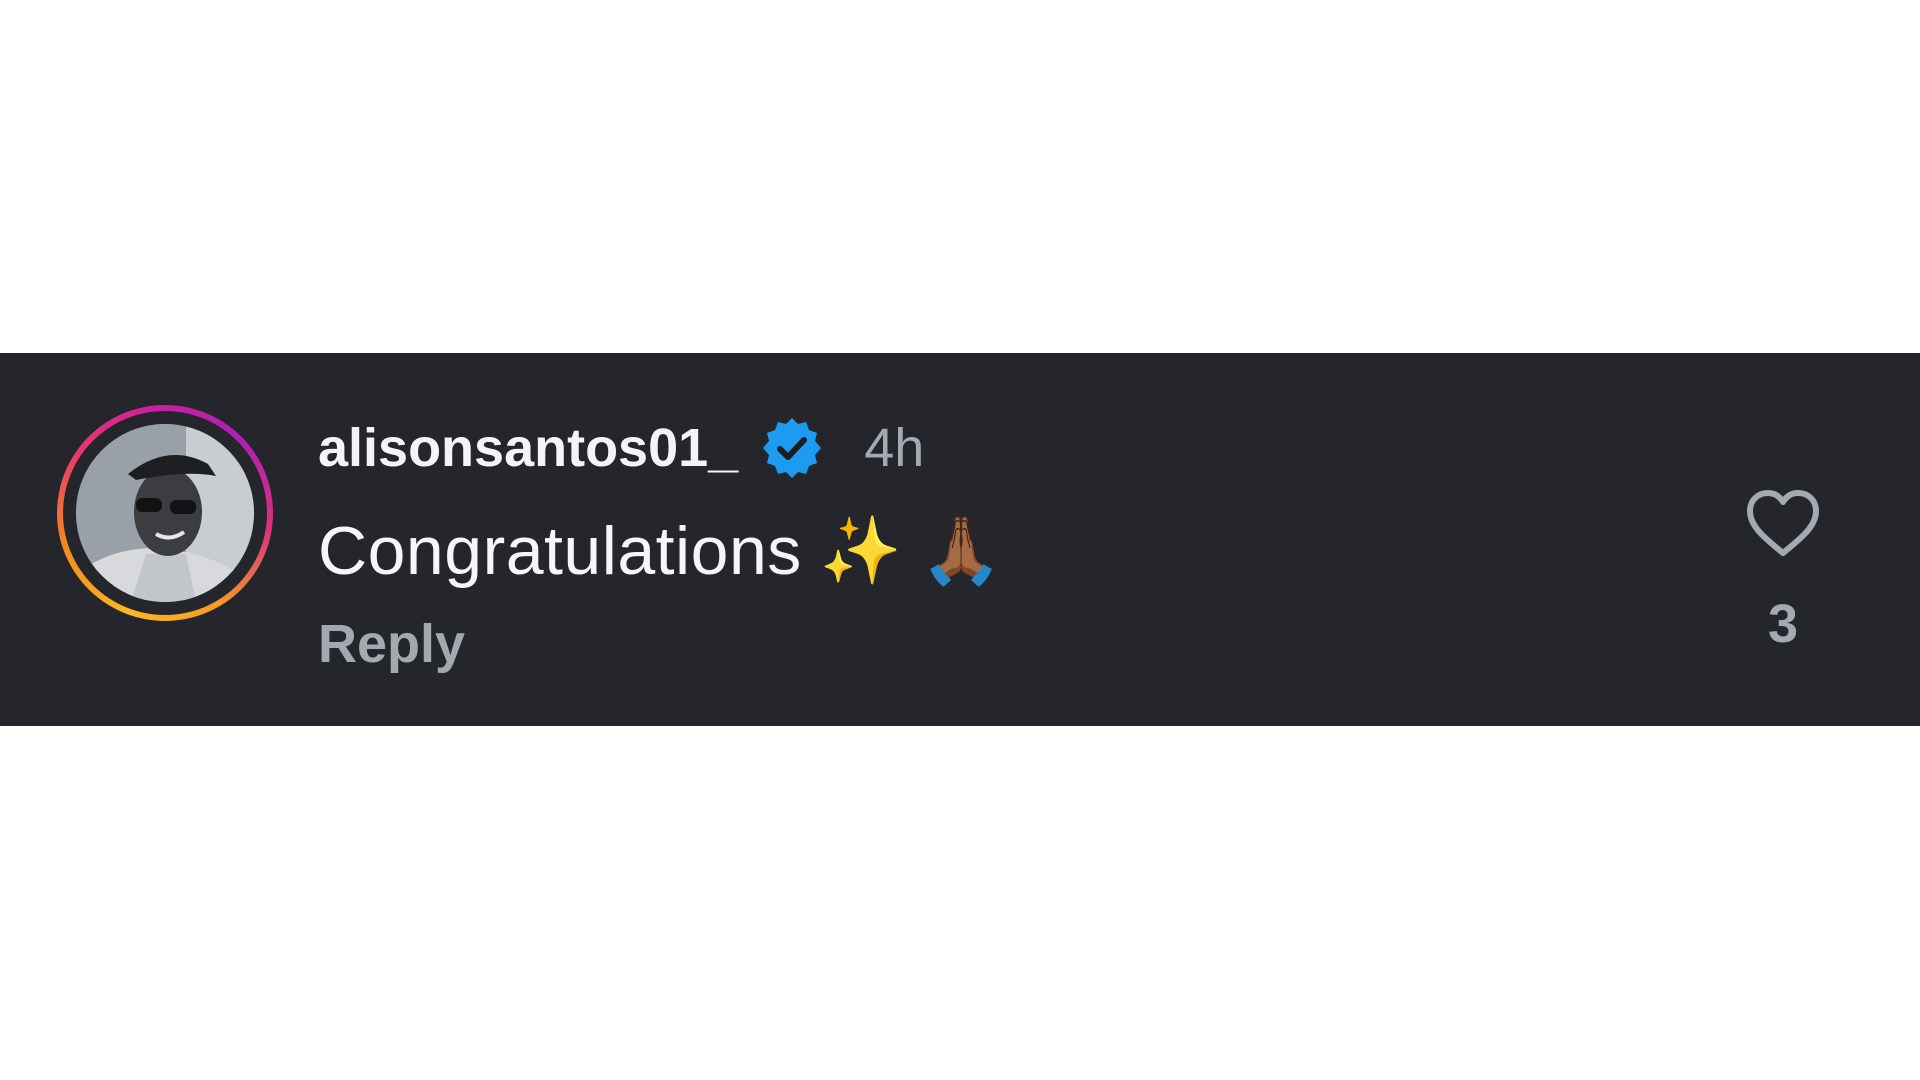 The height and width of the screenshot is (1080, 1920). What do you see at coordinates (560, 551) in the screenshot?
I see `comment-text: Congratulations` at bounding box center [560, 551].